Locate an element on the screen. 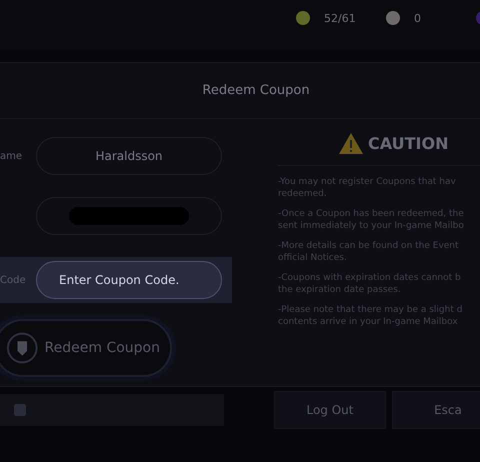  coupon-code-field: Enter Coupon Code. is located at coordinates (129, 280).